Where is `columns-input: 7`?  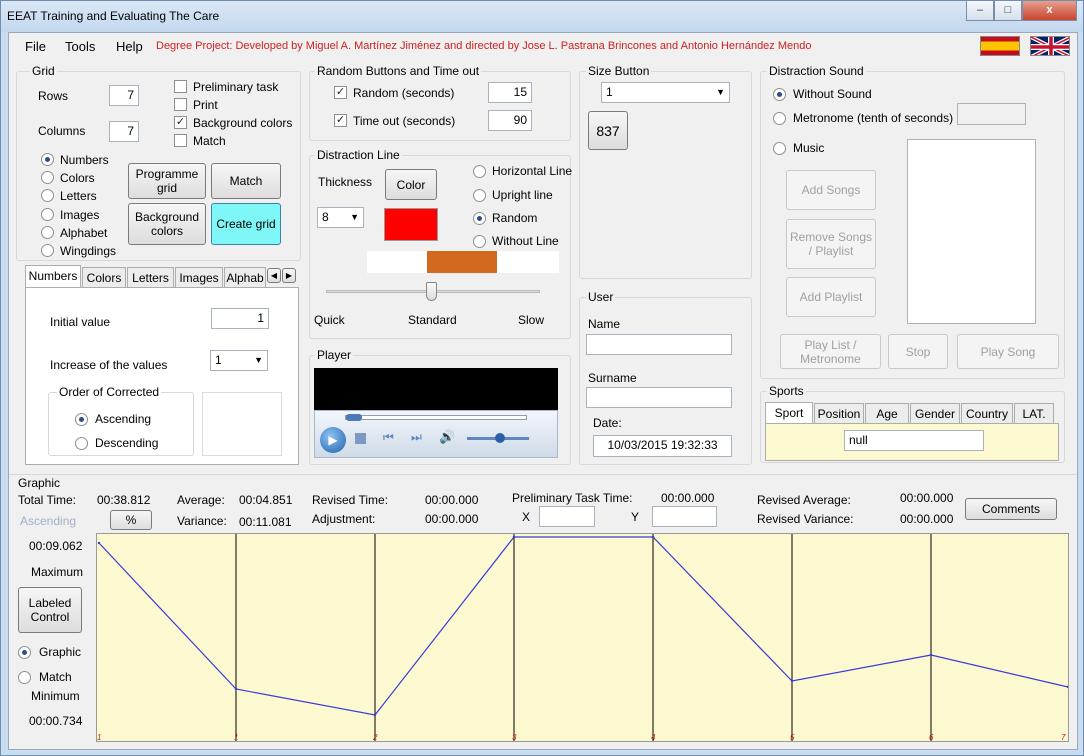 columns-input: 7 is located at coordinates (124, 131).